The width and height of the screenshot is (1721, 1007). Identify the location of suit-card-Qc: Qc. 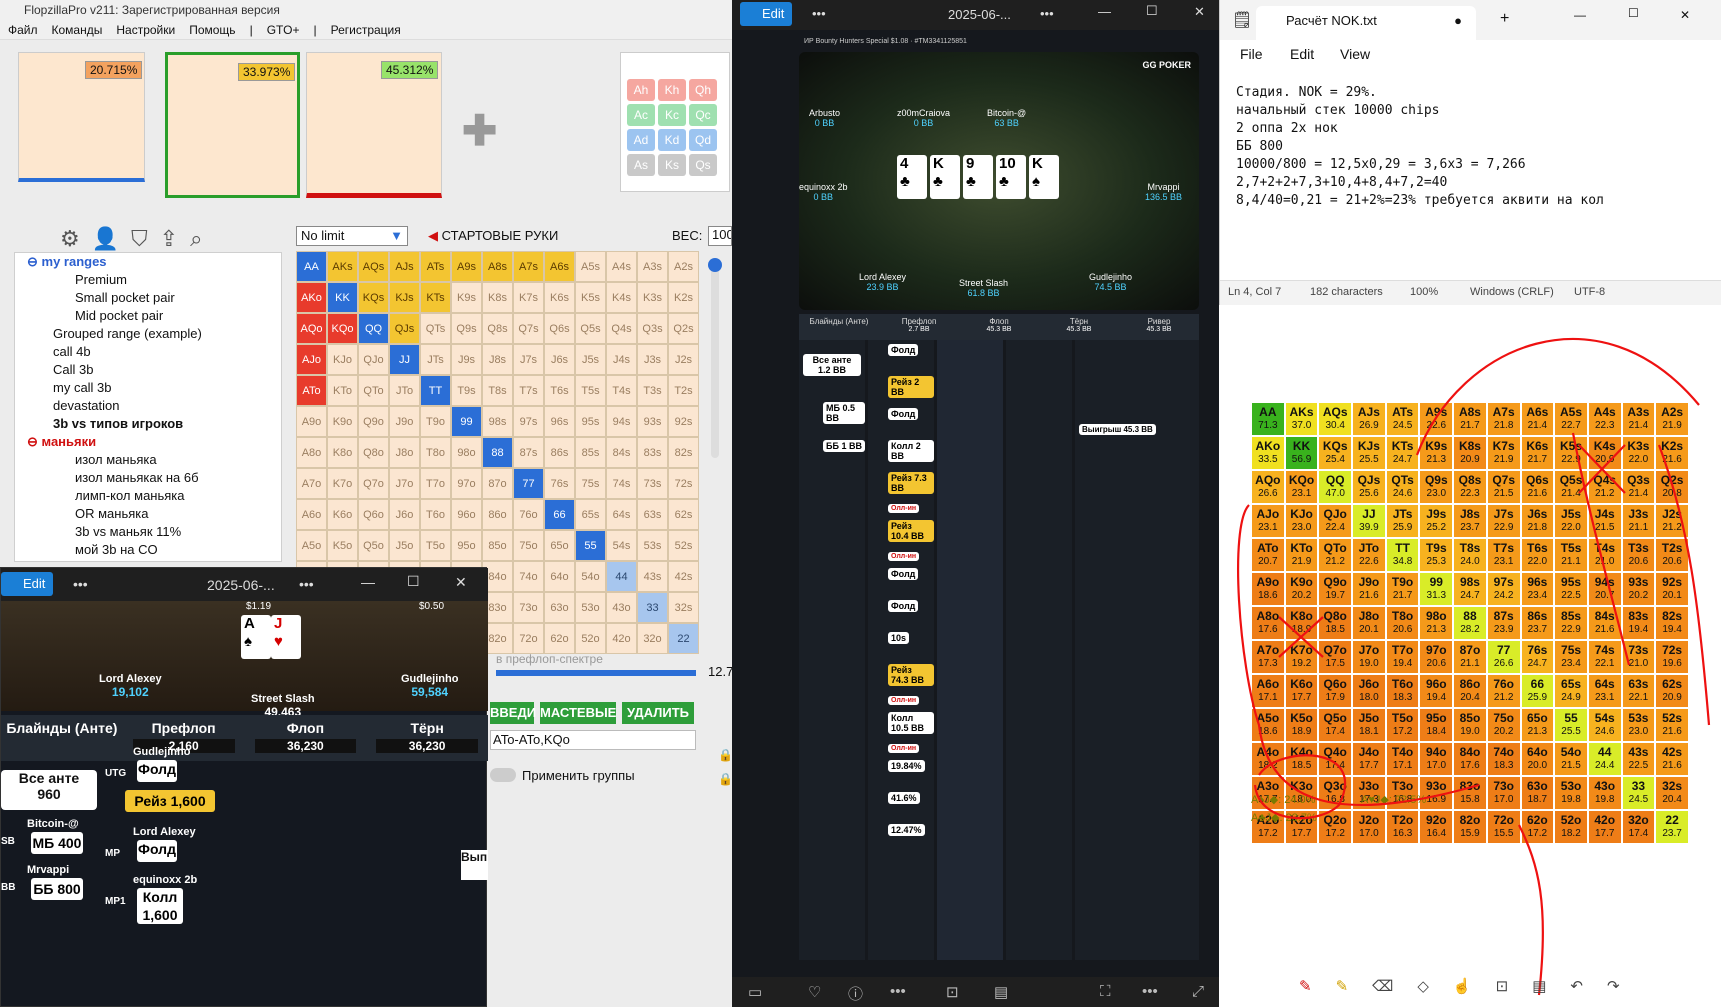
(703, 115).